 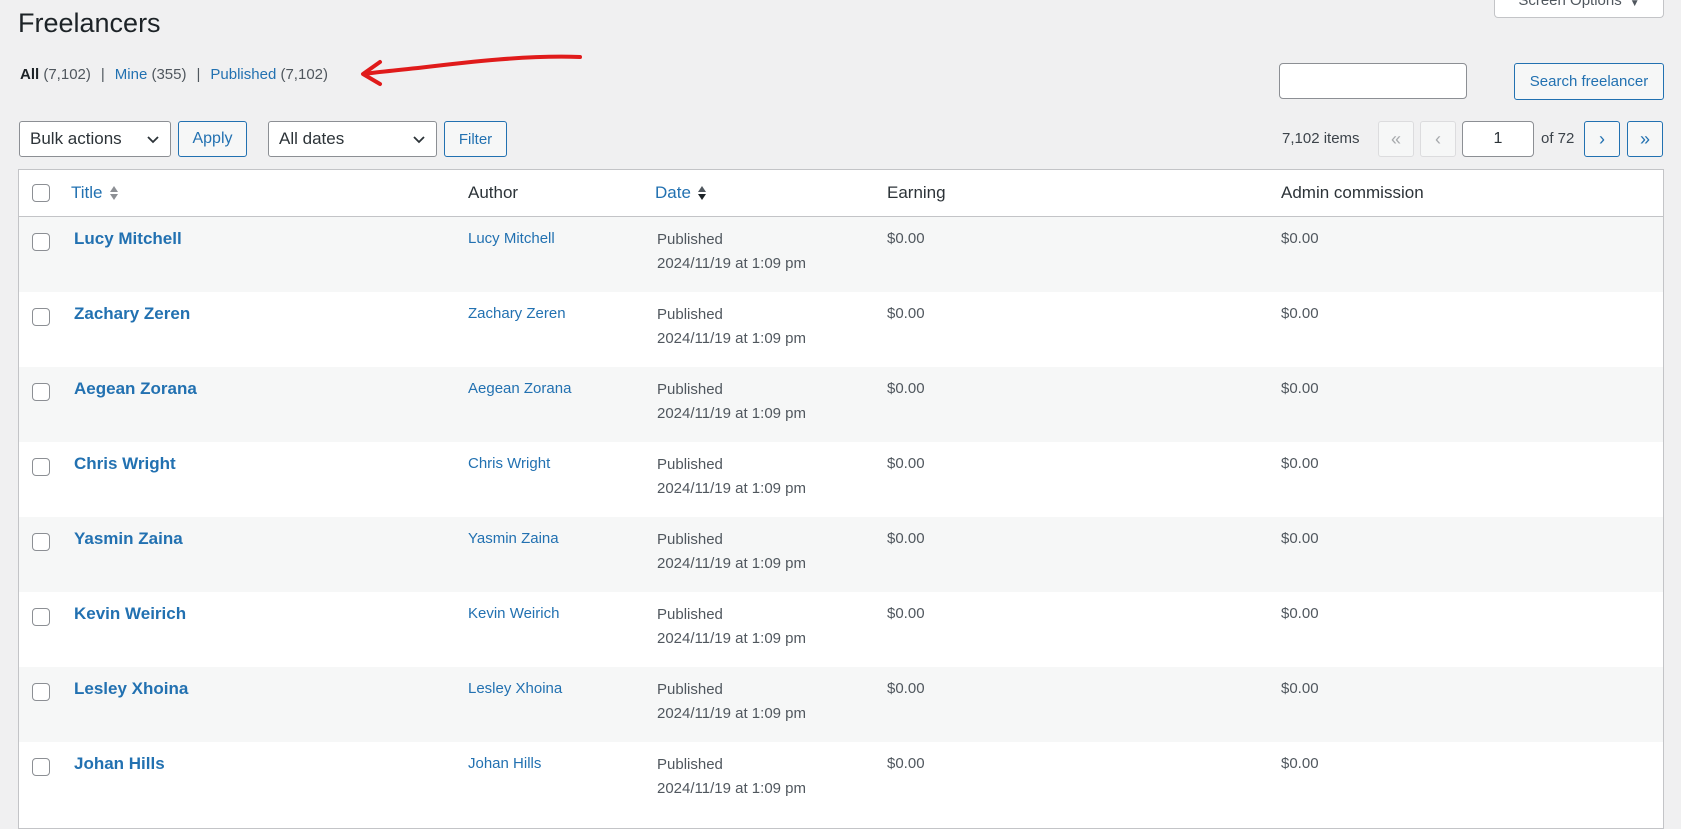 What do you see at coordinates (509, 463) in the screenshot?
I see `row-author-link: Chris Wright` at bounding box center [509, 463].